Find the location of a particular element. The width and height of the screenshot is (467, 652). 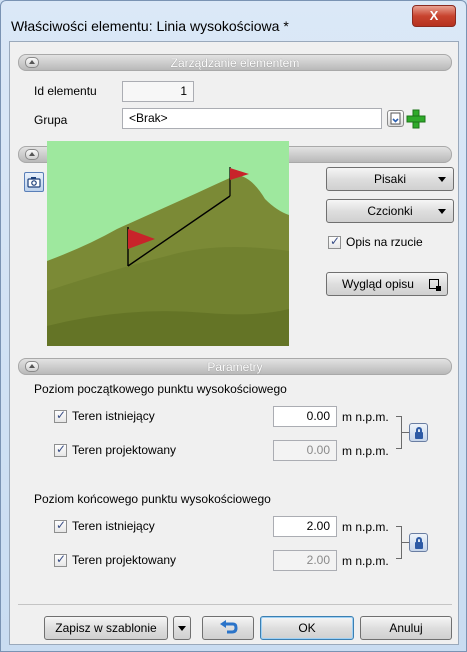

end-existing-label: Teren istniejący is located at coordinates (113, 526).